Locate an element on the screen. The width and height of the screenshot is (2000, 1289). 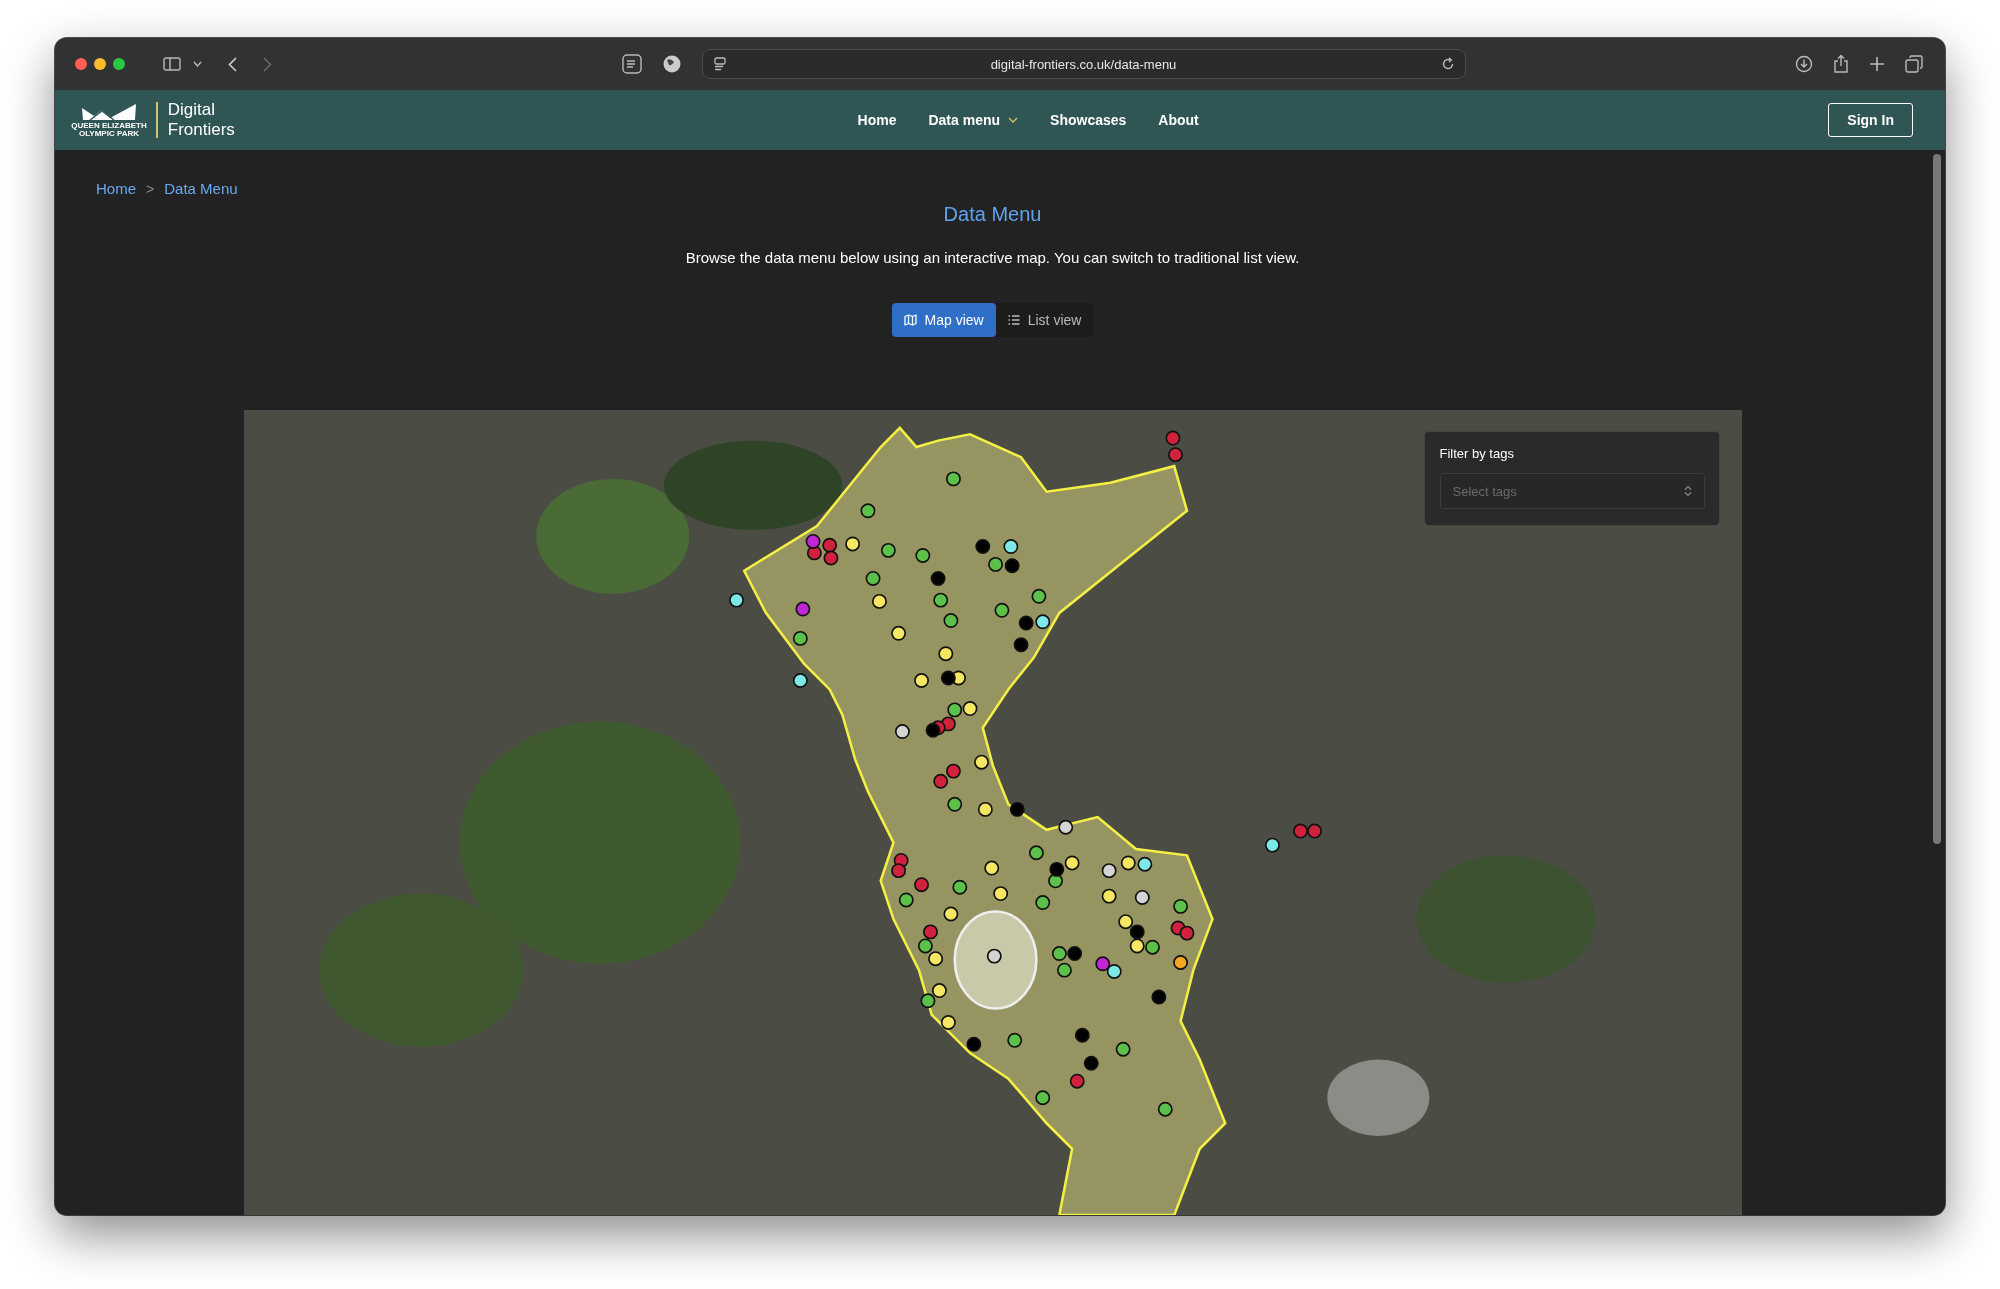
globe-icon is located at coordinates (671, 64).